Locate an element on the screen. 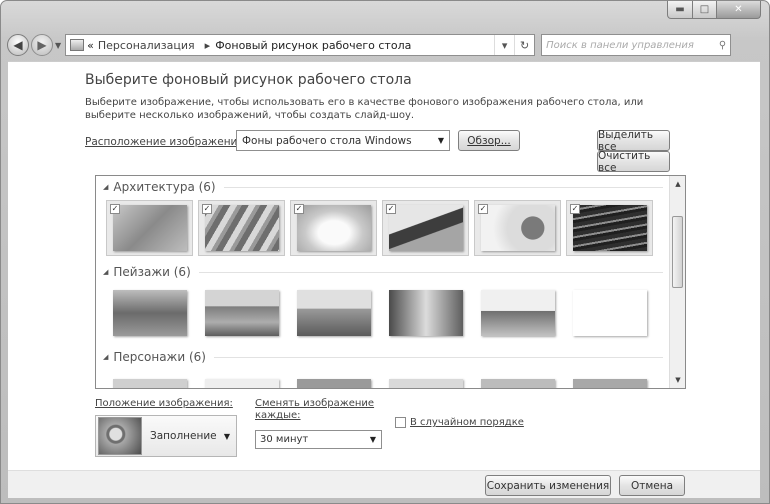 This screenshot has width=770, height=504. gallery-scrollbar: ▲ ▼ is located at coordinates (677, 282).